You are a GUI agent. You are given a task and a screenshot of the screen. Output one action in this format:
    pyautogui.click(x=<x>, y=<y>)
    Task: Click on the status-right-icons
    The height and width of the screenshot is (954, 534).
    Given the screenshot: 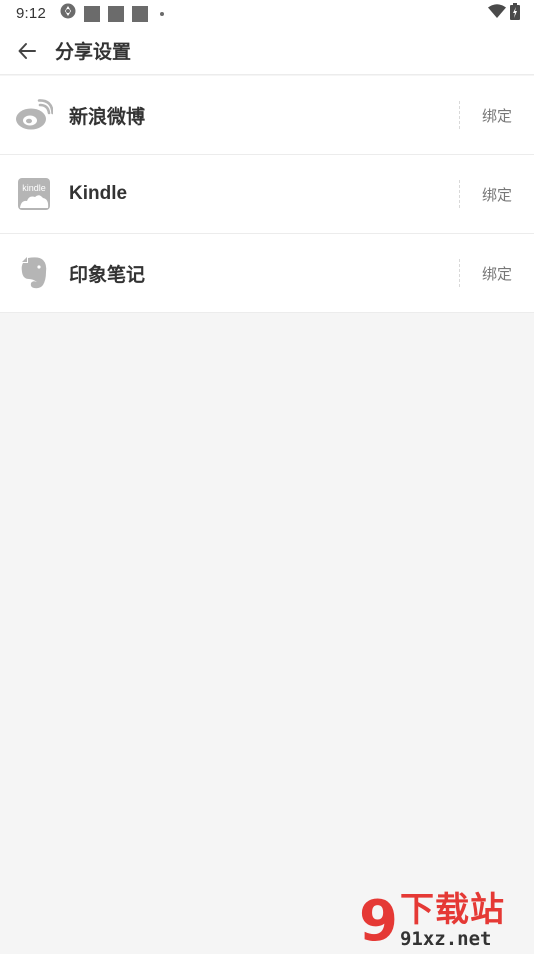 What is the action you would take?
    pyautogui.click(x=504, y=13)
    